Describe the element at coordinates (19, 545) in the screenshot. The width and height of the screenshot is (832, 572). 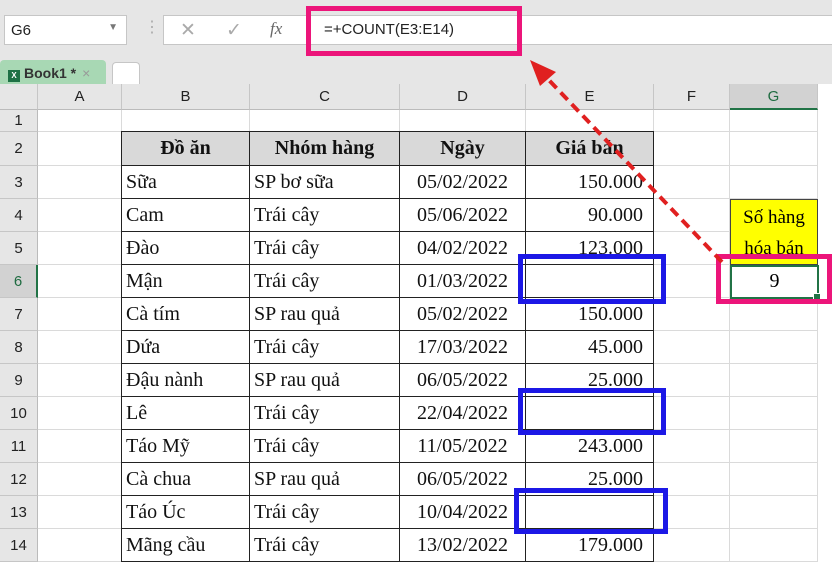
I see `row-header-14: 14` at that location.